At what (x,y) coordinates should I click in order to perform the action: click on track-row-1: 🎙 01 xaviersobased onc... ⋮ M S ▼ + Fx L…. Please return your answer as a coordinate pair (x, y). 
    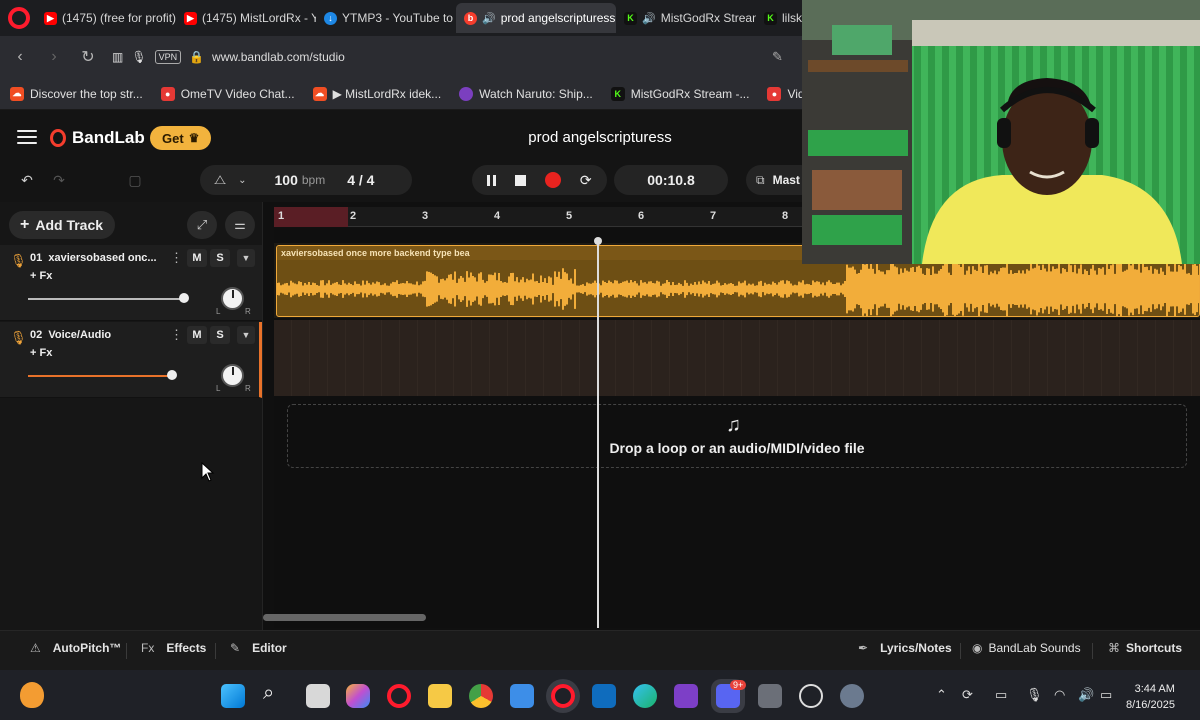
    Looking at the image, I should click on (131, 283).